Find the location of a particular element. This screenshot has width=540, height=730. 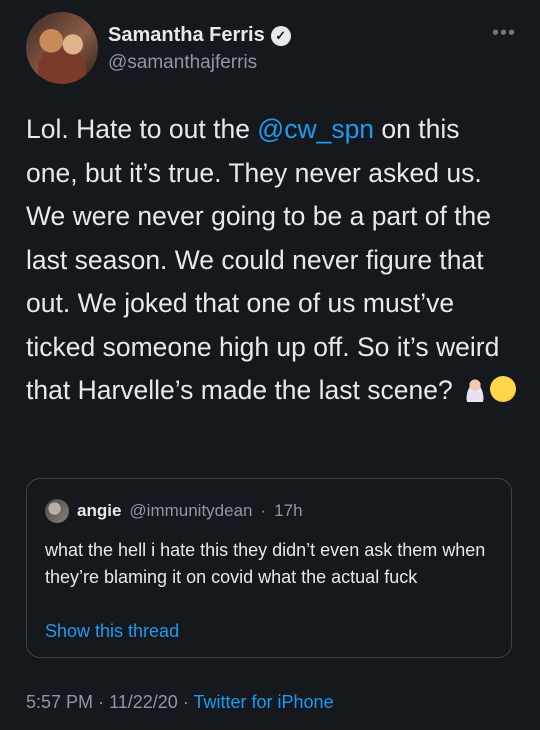

quoted-author-handle: @immunitydean is located at coordinates (191, 510).